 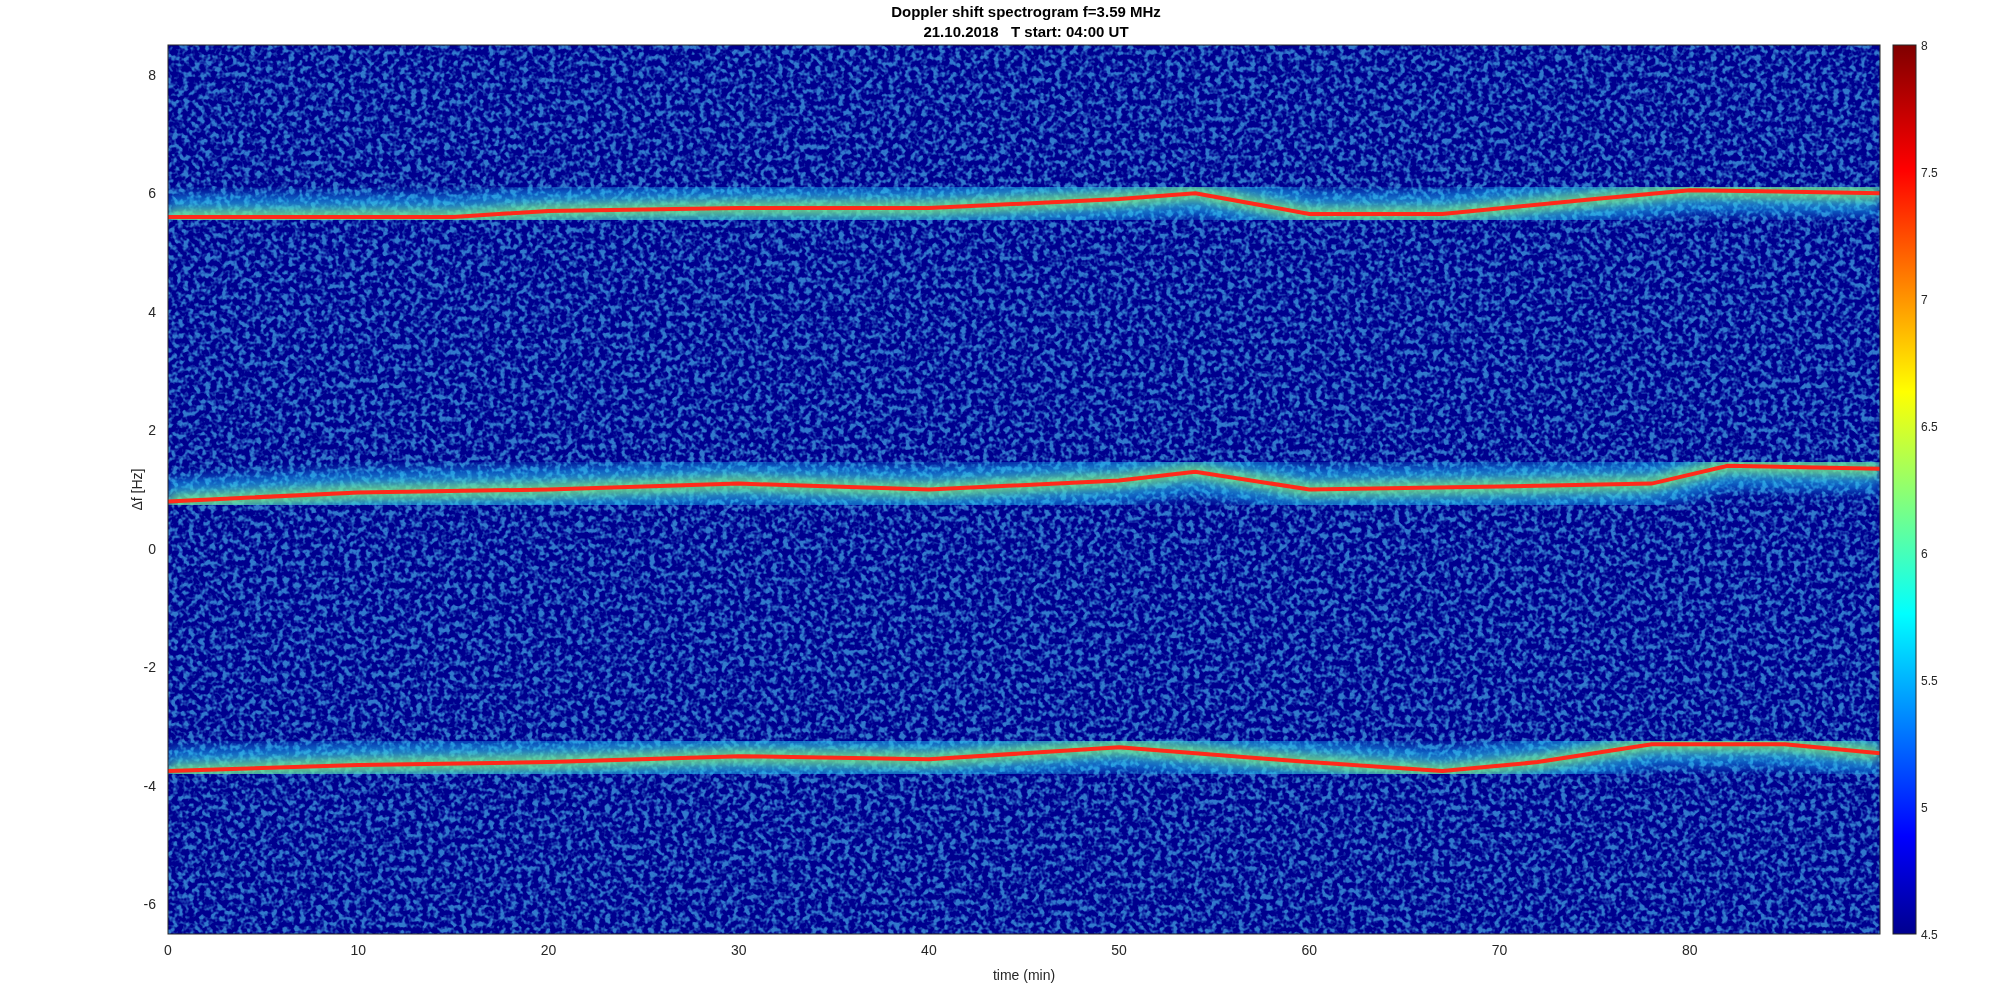 What do you see at coordinates (1026, 31) in the screenshot?
I see `chart-subtitle: 21.10.2018 T start: 04:00 UT` at bounding box center [1026, 31].